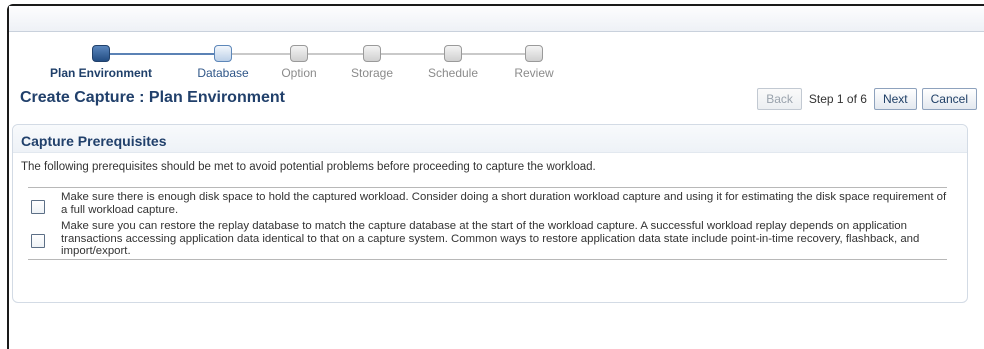  I want to click on wizard-navigation: Back Step 1 of 6 Next Cancel, so click(867, 99).